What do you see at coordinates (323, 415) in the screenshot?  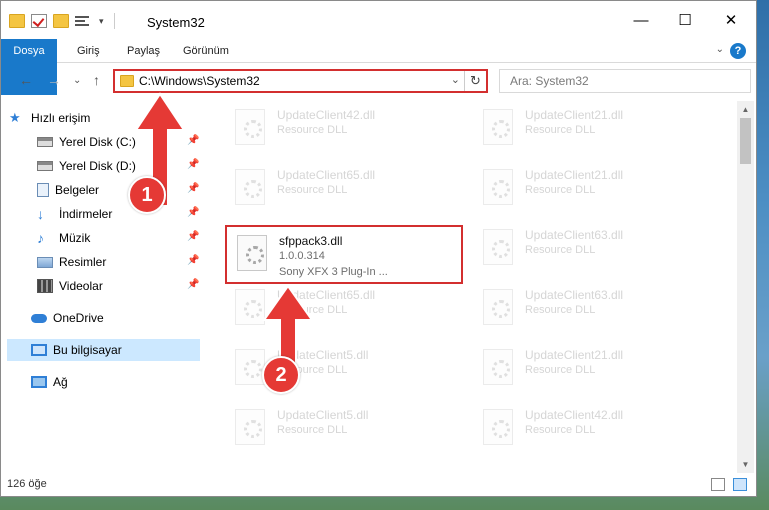 I see `file-name: UpdateClient5.dll` at bounding box center [323, 415].